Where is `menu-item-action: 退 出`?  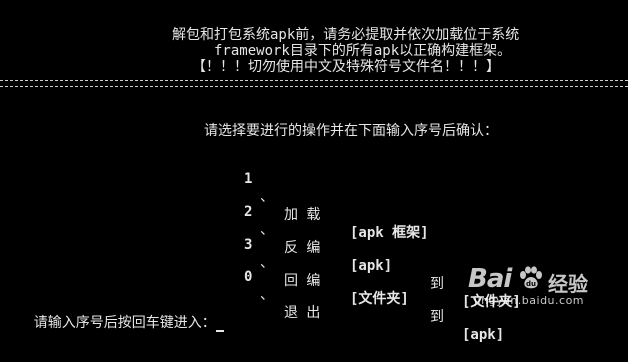 menu-item-action: 退 出 is located at coordinates (302, 313).